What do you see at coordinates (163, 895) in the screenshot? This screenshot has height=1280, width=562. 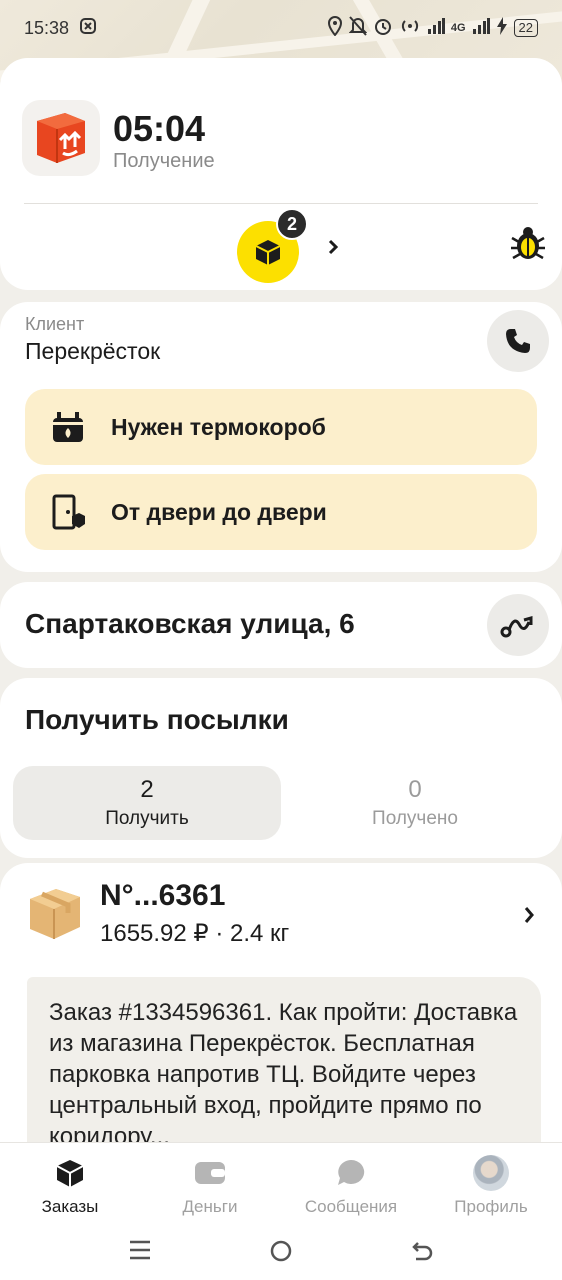 I see `parcel-number: N°...6361` at bounding box center [163, 895].